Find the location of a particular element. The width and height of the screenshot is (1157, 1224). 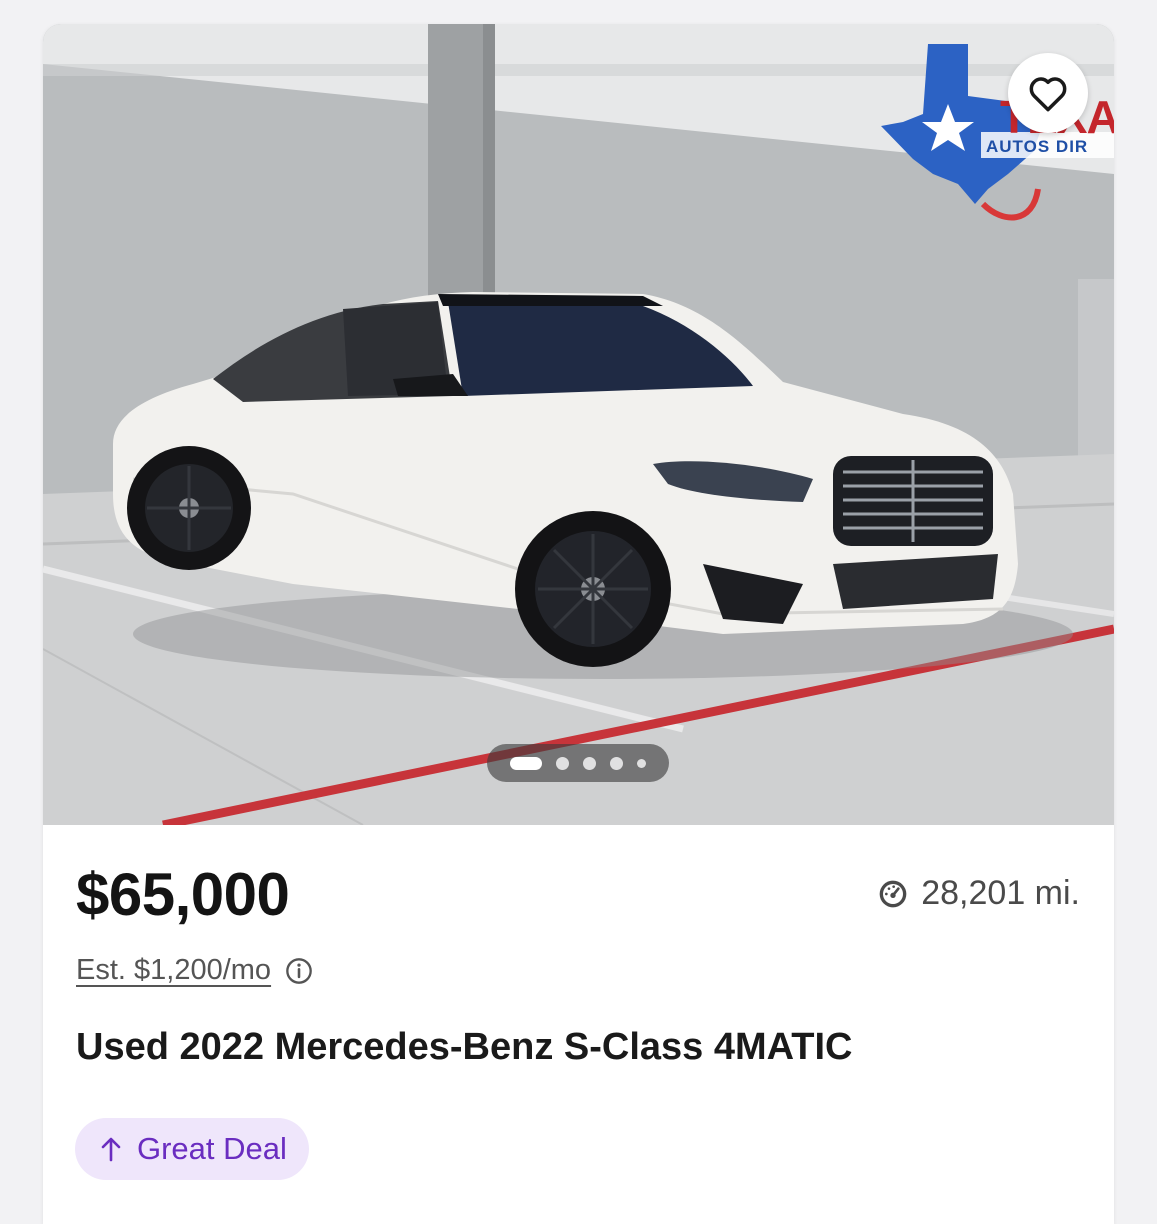

listing-price: $65,000 is located at coordinates (183, 894).